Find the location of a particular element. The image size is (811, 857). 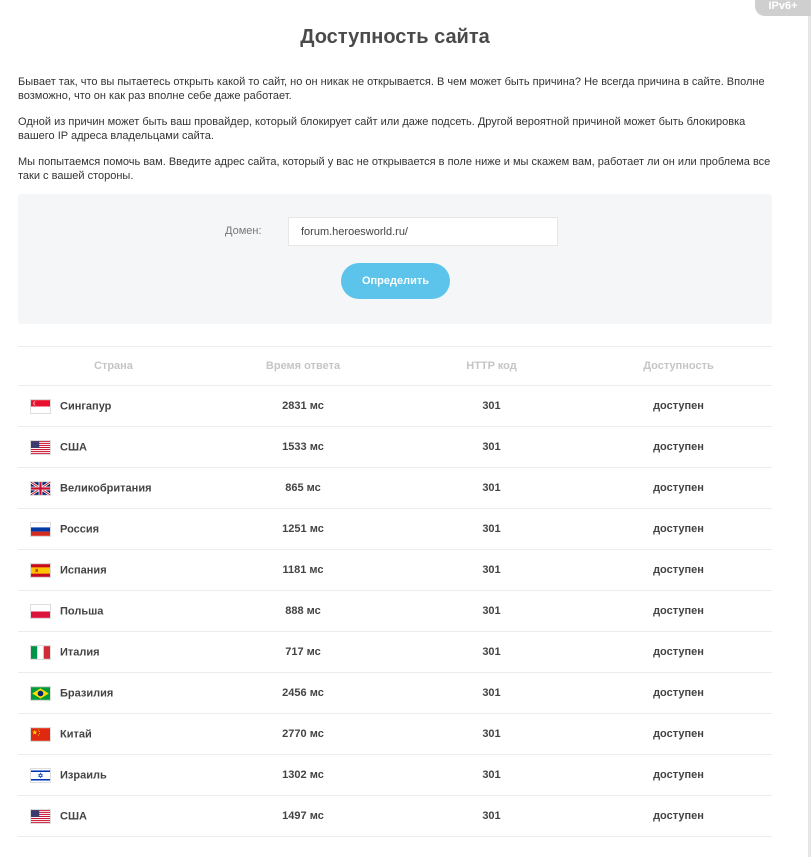

flag-br-icon is located at coordinates (40, 693).